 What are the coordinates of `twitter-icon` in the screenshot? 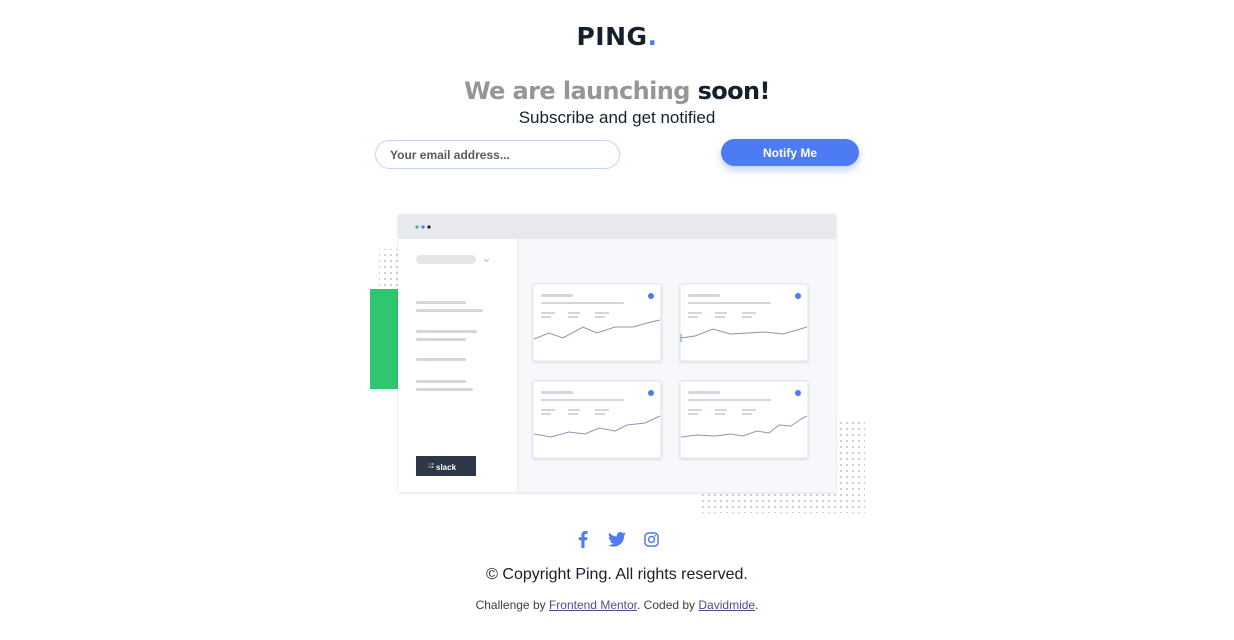 It's located at (617, 539).